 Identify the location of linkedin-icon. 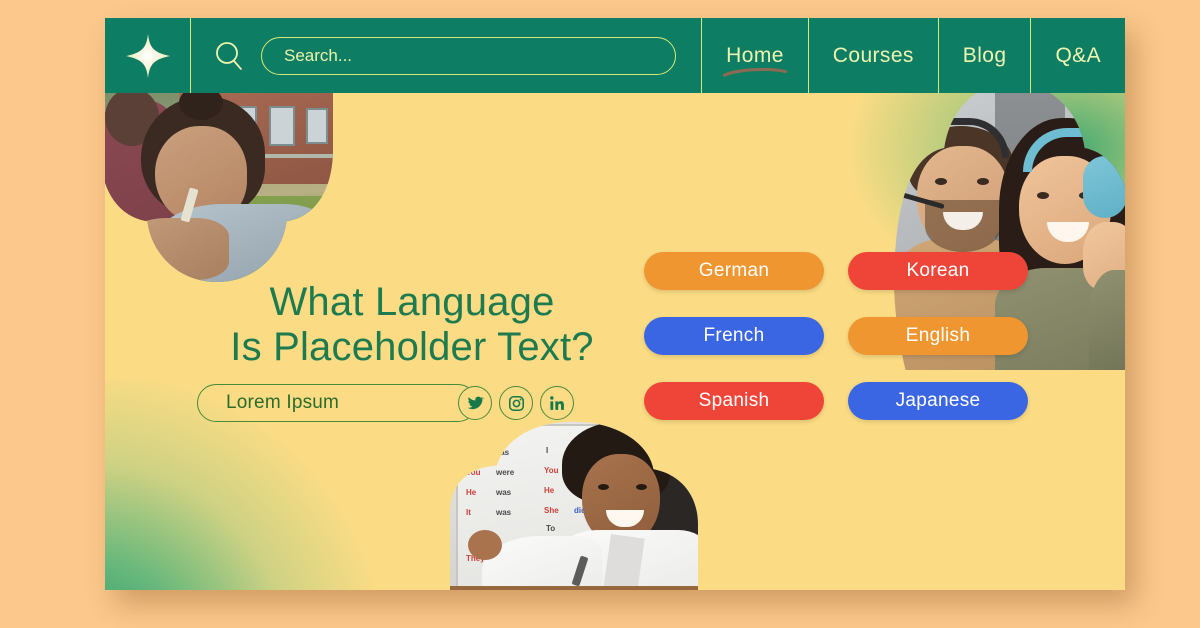
(556, 402).